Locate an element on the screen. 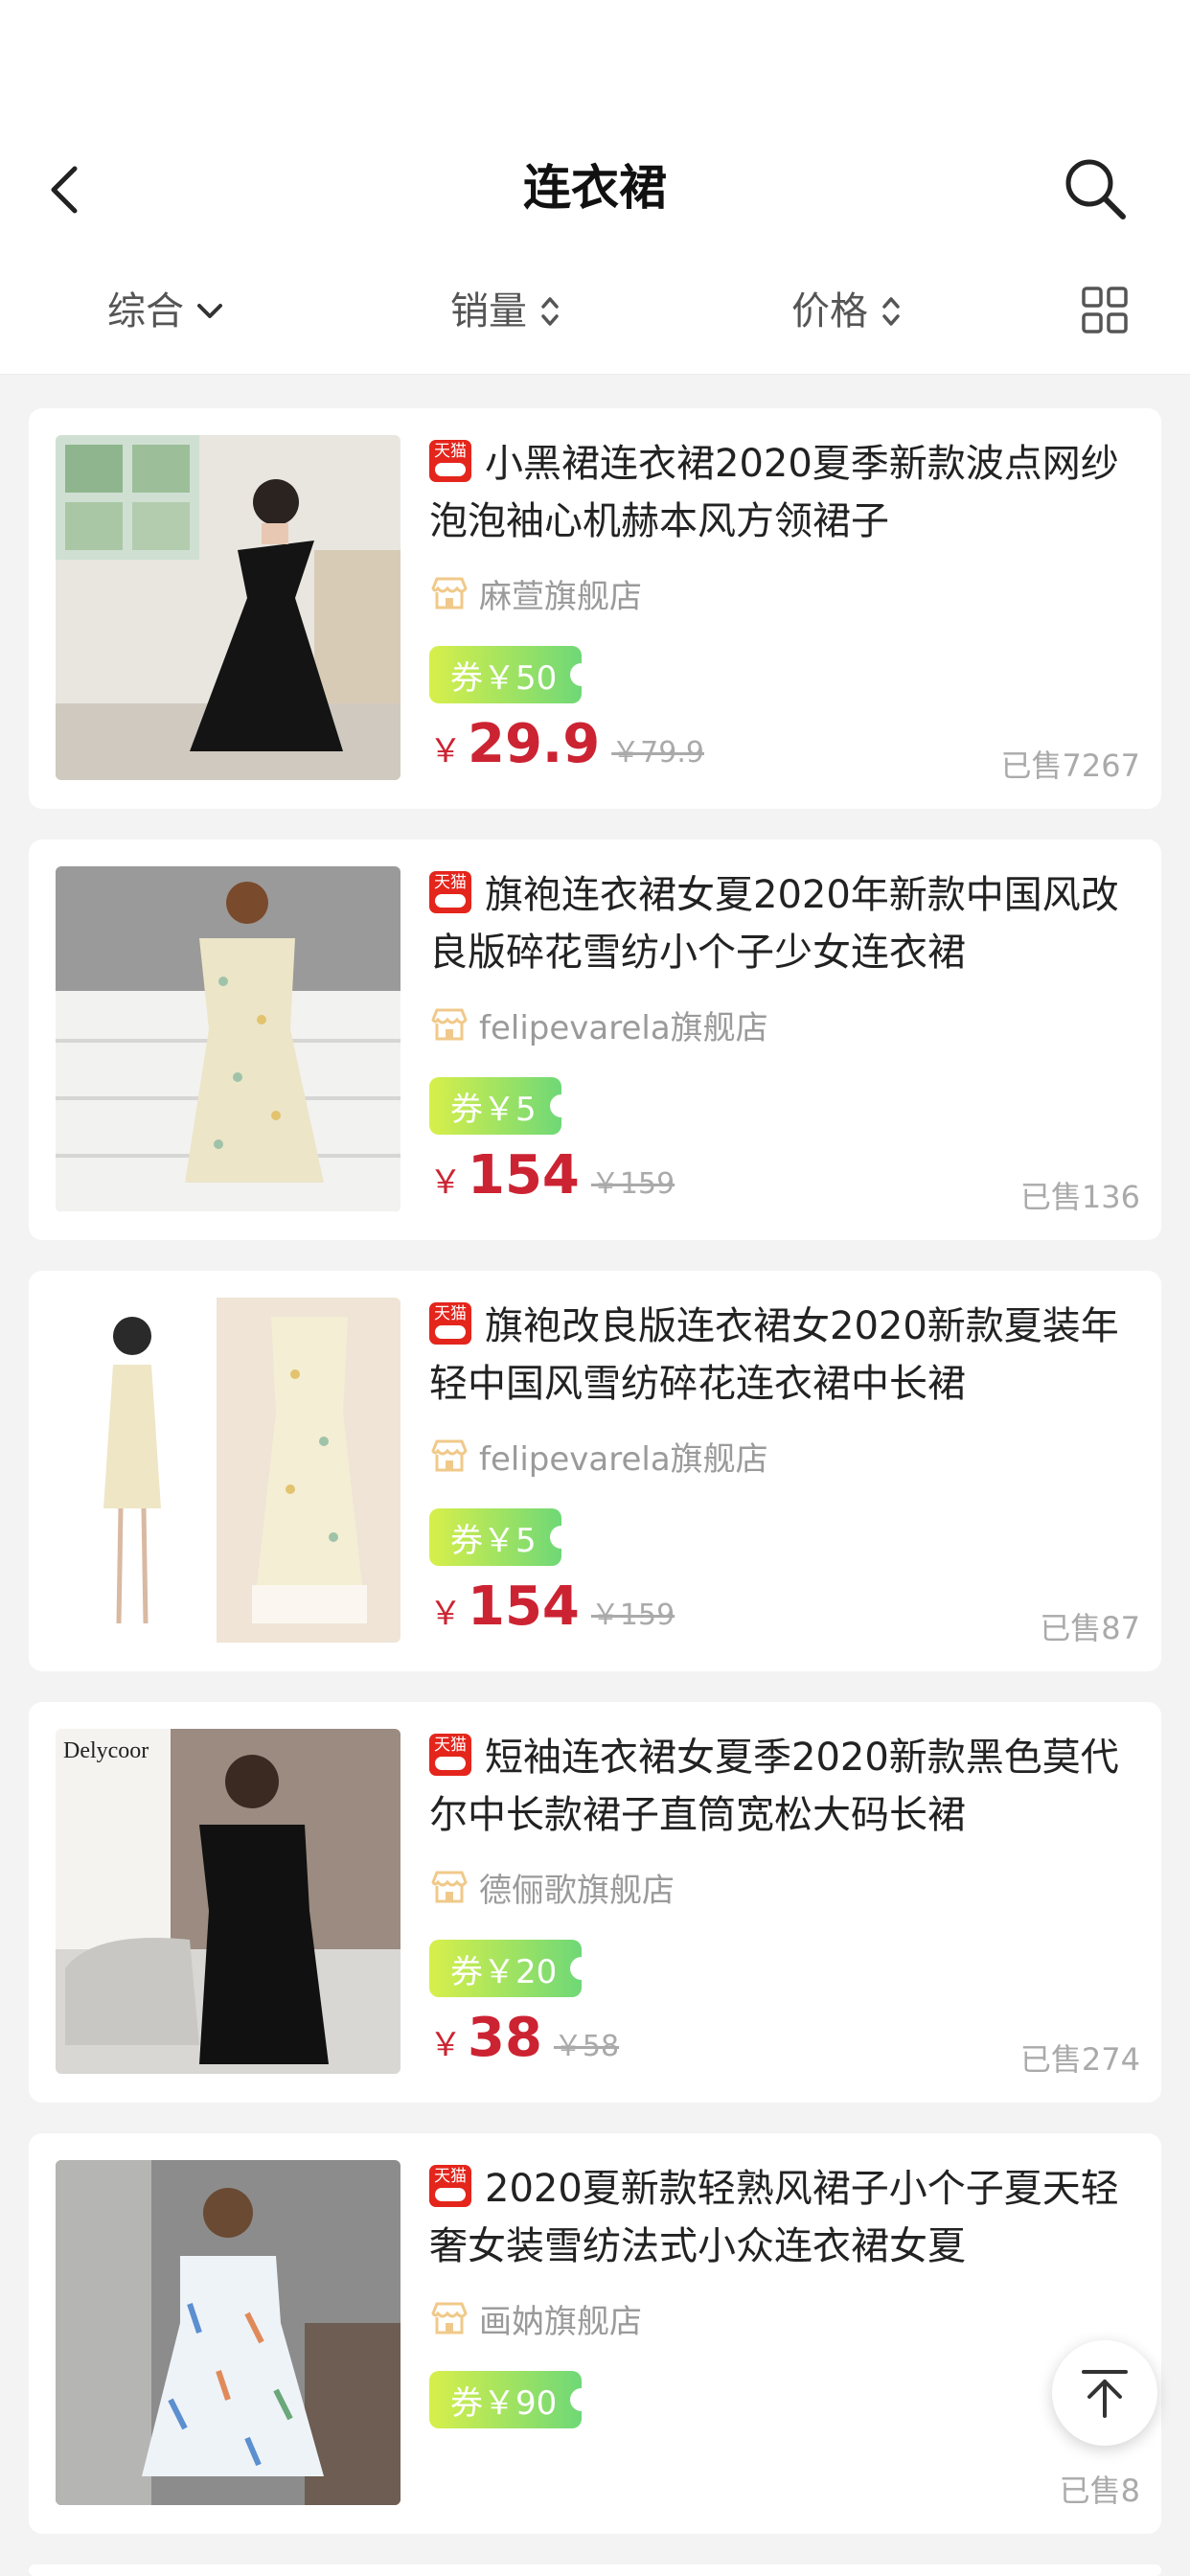 This screenshot has height=2576, width=1190. filter-sales: 销量 is located at coordinates (506, 311).